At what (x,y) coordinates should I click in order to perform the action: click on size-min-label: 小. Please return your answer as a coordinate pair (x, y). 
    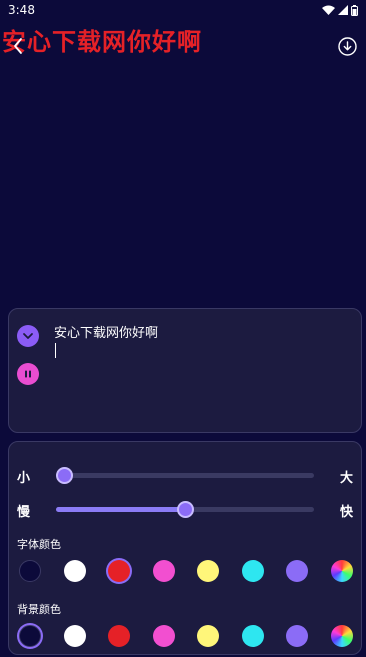
    Looking at the image, I should click on (24, 478).